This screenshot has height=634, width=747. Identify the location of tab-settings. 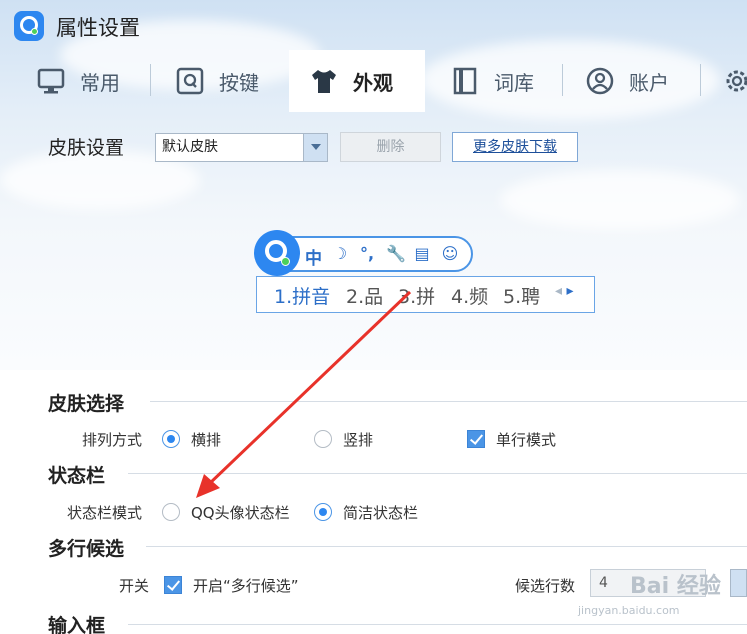
(734, 81).